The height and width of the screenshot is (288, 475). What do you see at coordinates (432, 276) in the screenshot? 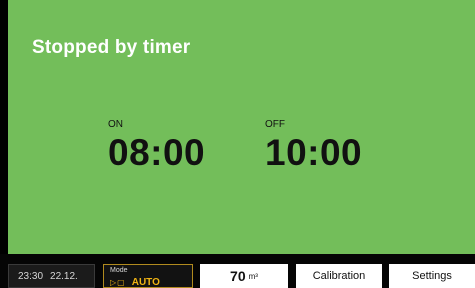
I see `settings-button: Settings` at bounding box center [432, 276].